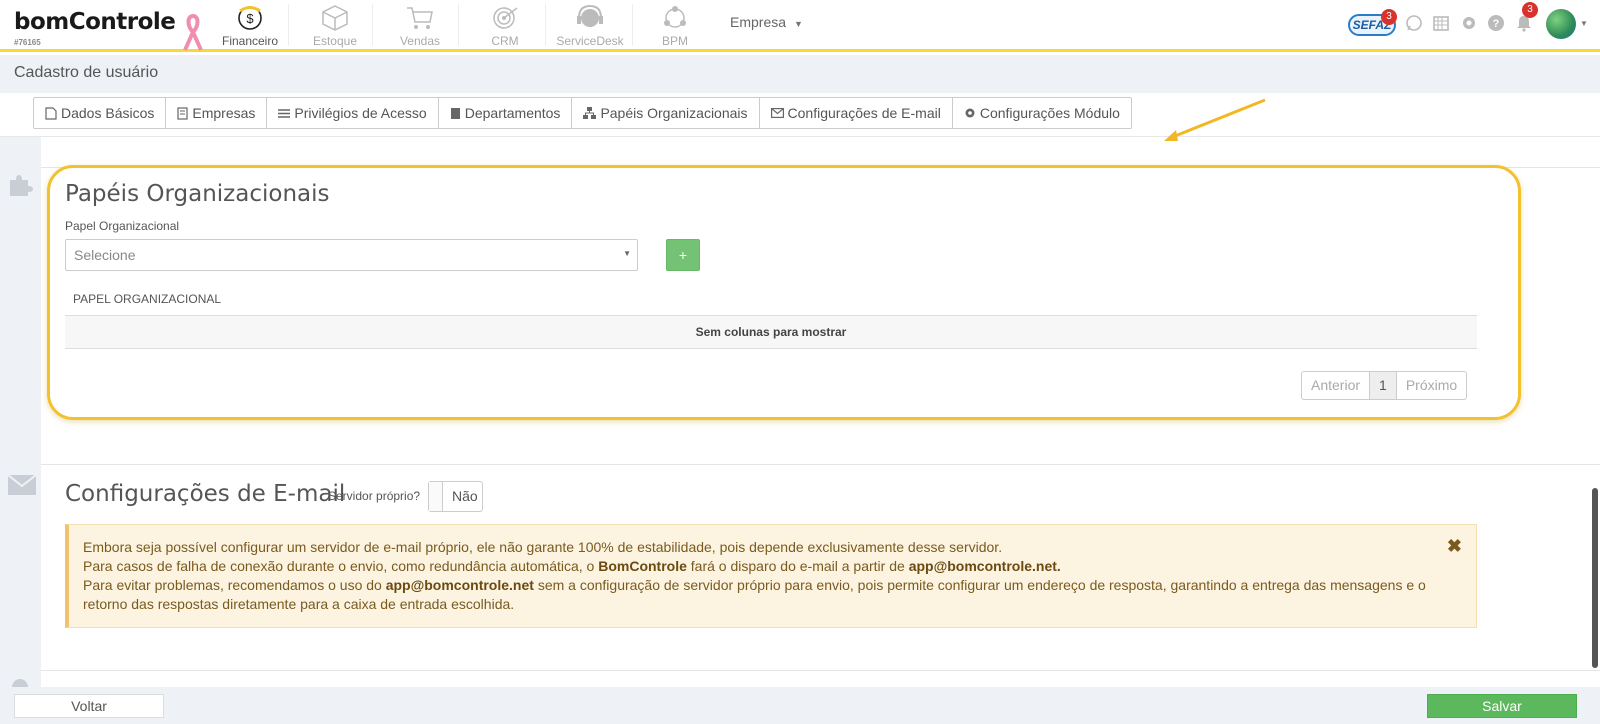 Image resolution: width=1600 pixels, height=724 pixels. What do you see at coordinates (420, 41) in the screenshot?
I see `module-label: Vendas` at bounding box center [420, 41].